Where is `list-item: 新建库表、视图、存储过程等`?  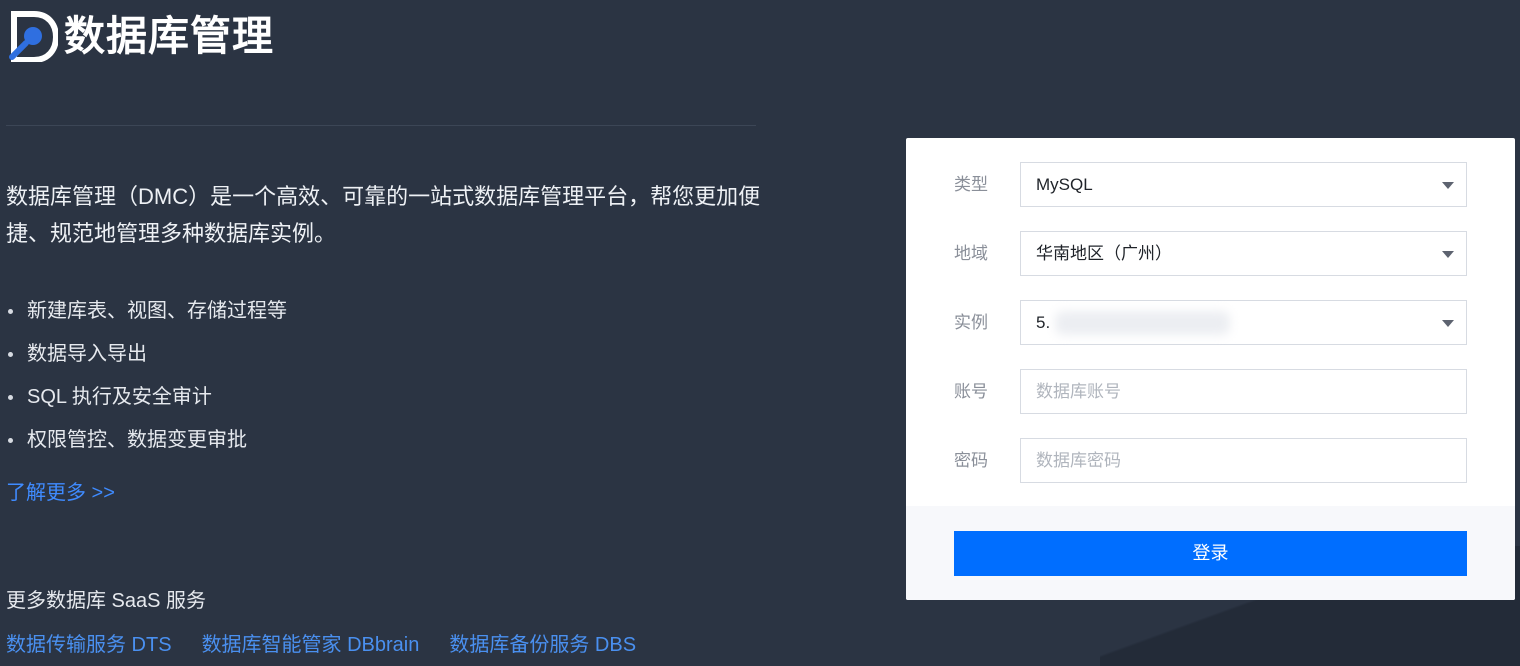 list-item: 新建库表、视图、存储过程等 is located at coordinates (146, 311).